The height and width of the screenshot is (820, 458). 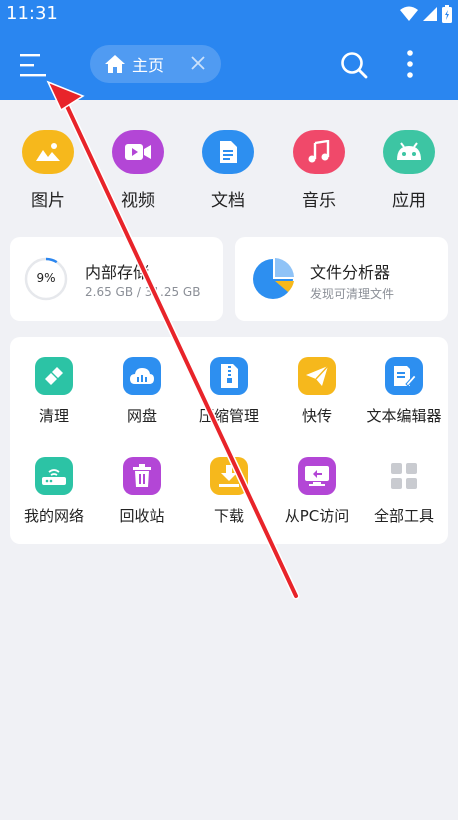 What do you see at coordinates (142, 516) in the screenshot?
I see `tool-label: 回收站` at bounding box center [142, 516].